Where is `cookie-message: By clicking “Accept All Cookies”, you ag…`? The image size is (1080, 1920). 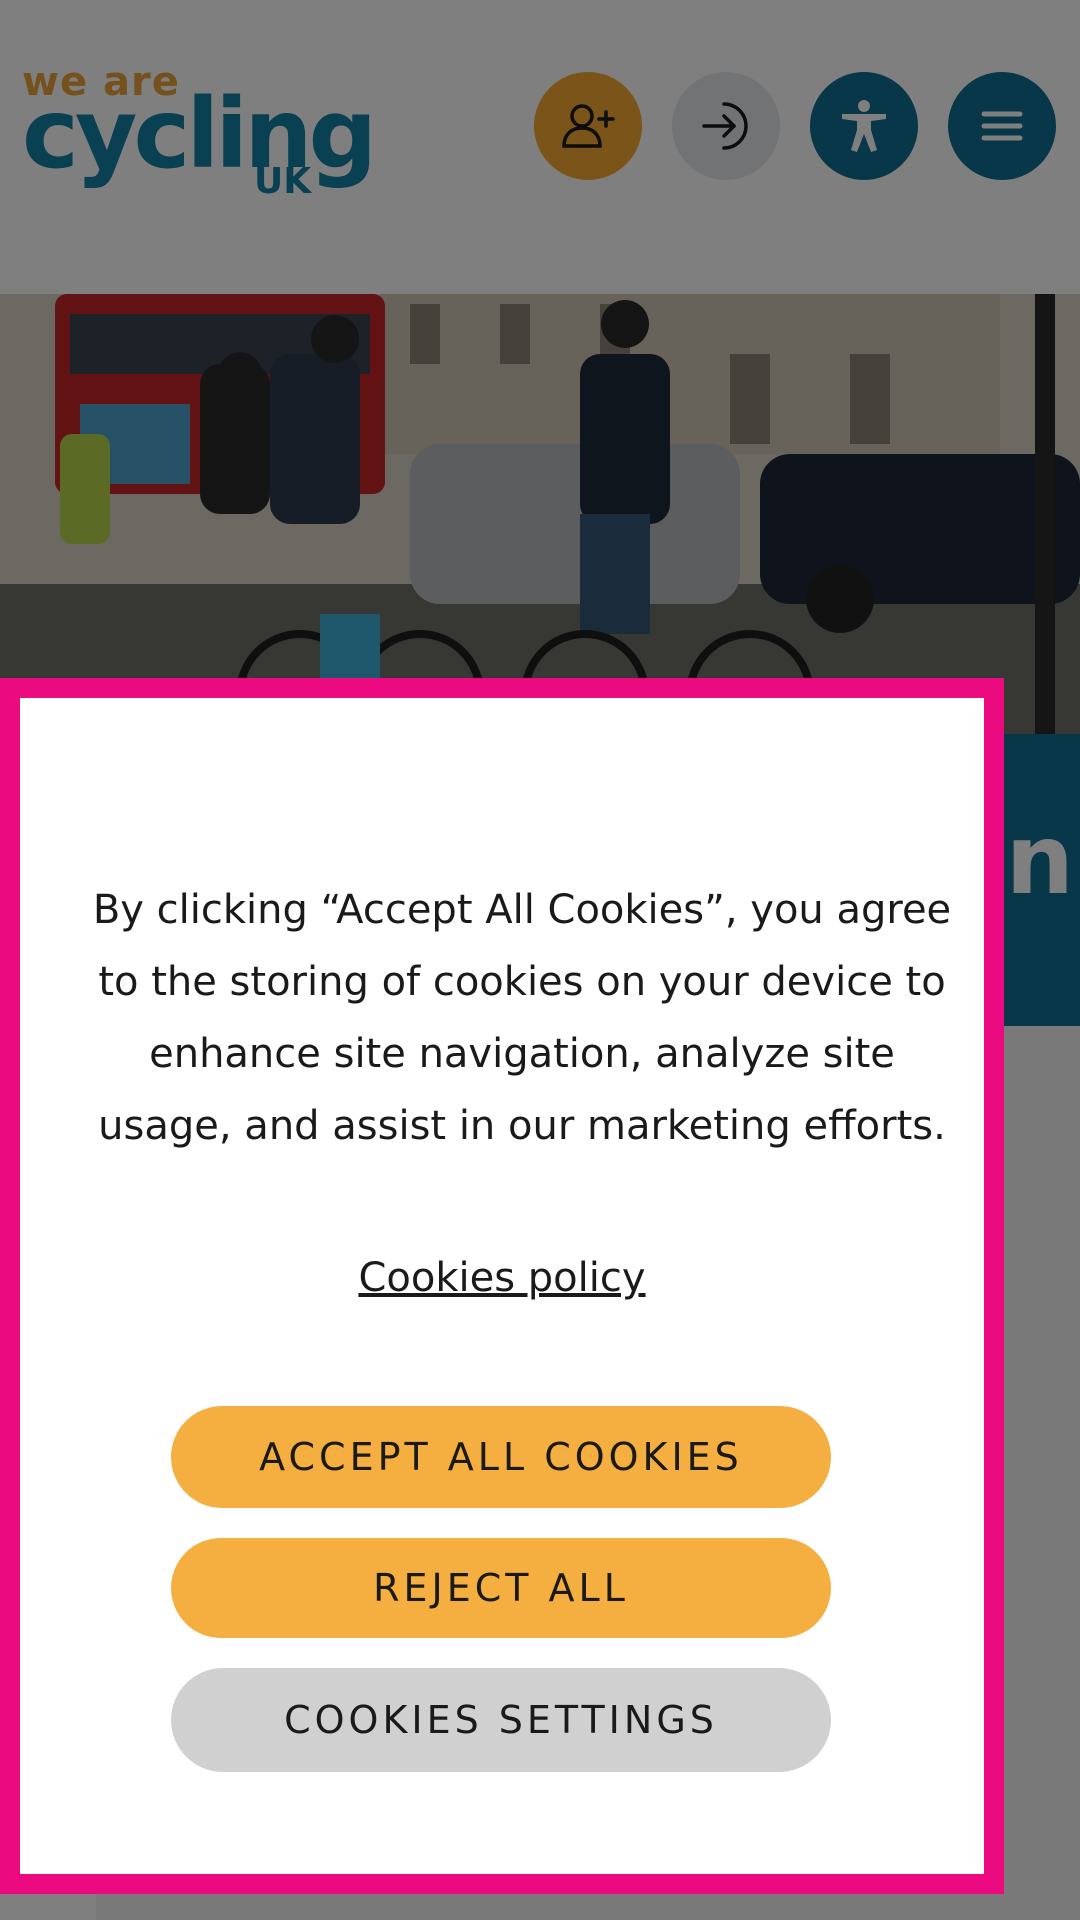 cookie-message: By clicking “Accept All Cookies”, you ag… is located at coordinates (522, 1018).